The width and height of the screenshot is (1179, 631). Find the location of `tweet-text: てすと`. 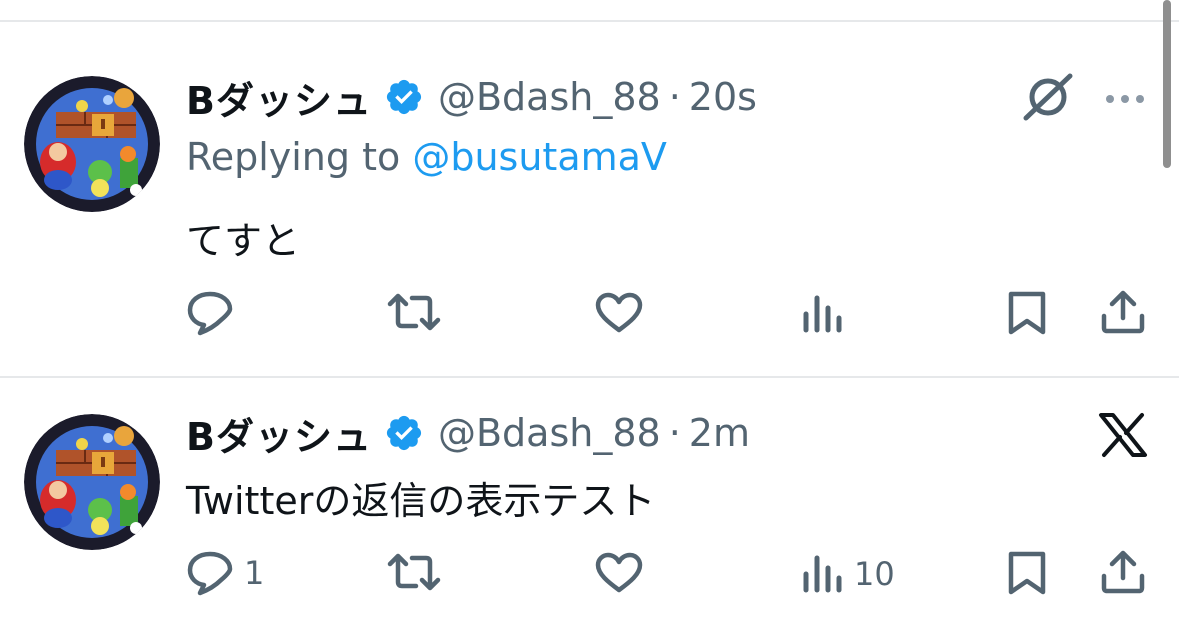

tweet-text: てすと is located at coordinates (243, 241).